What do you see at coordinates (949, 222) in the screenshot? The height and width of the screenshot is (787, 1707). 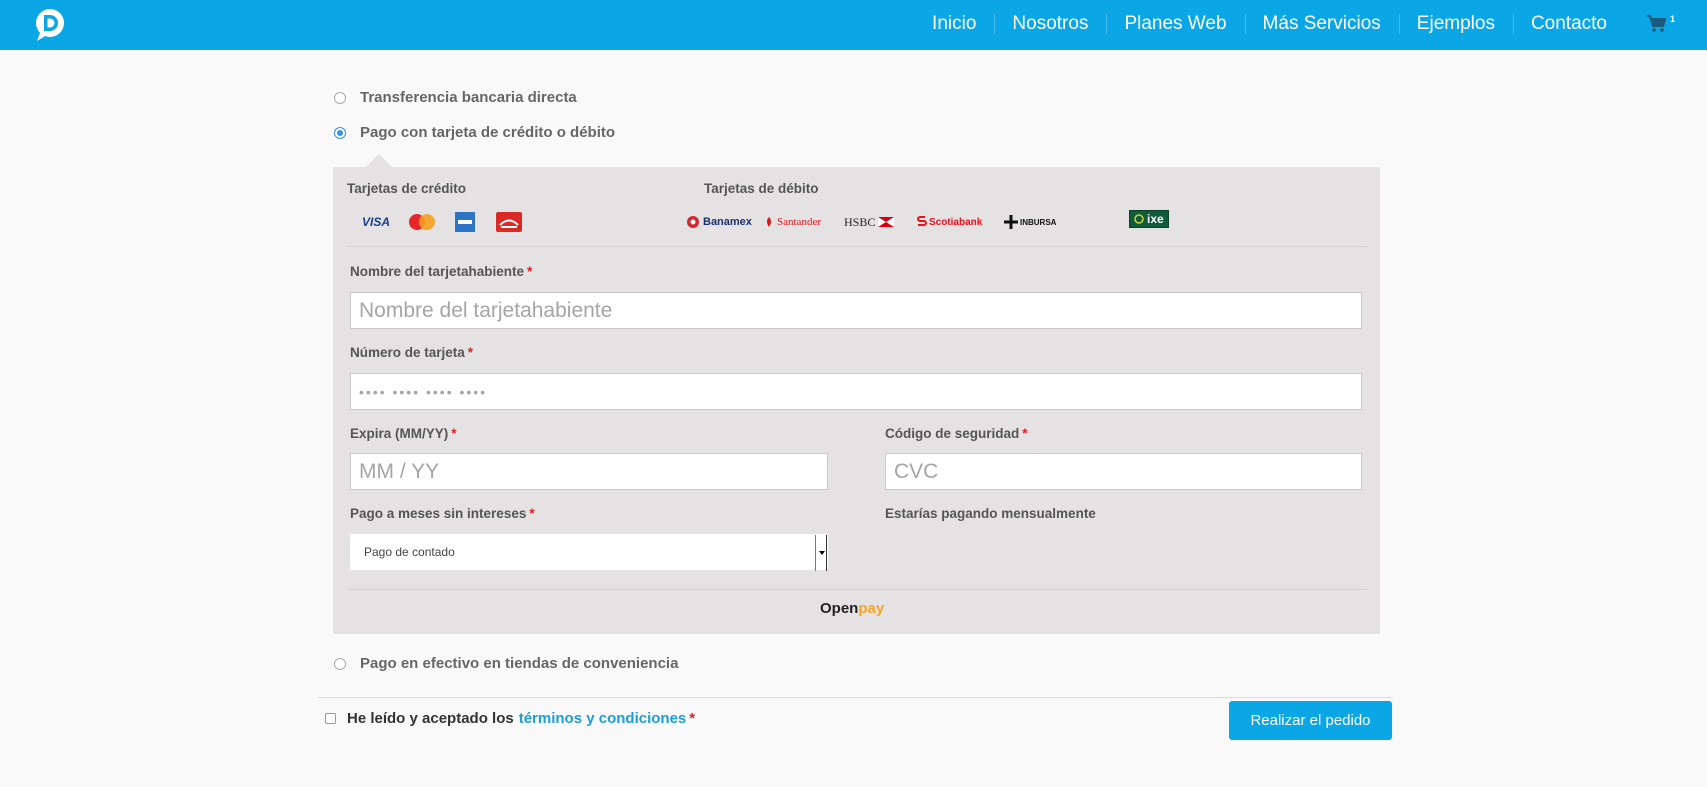 I see `scotiabank-logo: Scotiabank` at bounding box center [949, 222].